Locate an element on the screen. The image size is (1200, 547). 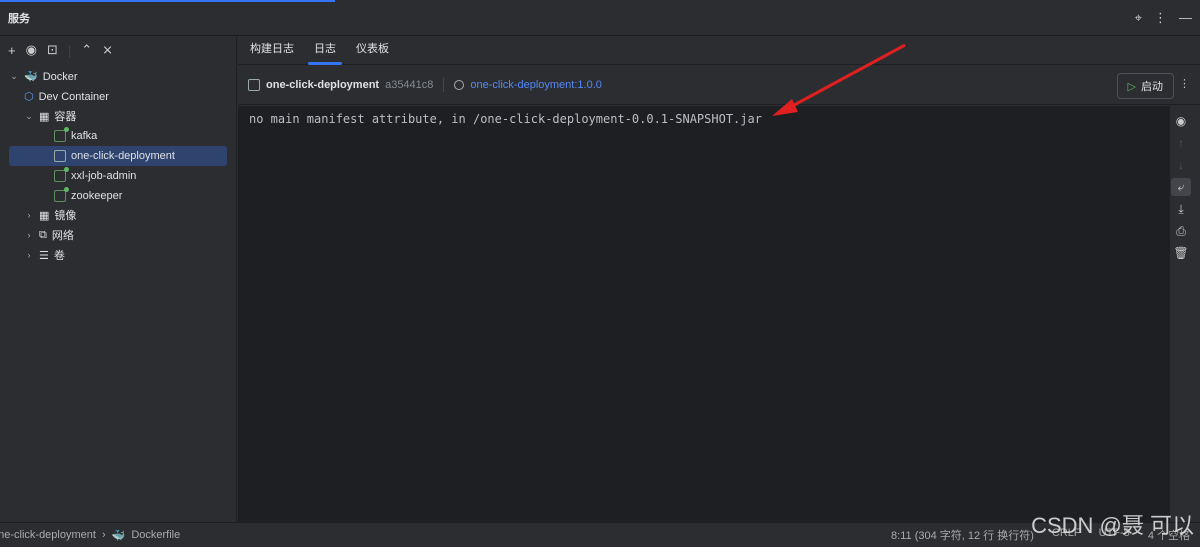
log-toolbar: ◉ ↑ ↓ ⤶ ⤓ ⎙ 🗑 is located at coordinates (1181, 187).